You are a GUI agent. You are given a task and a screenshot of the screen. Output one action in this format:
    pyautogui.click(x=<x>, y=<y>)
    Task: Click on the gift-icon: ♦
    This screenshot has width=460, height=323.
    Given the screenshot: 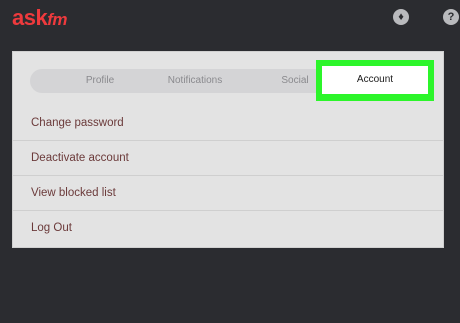 What is the action you would take?
    pyautogui.click(x=401, y=17)
    